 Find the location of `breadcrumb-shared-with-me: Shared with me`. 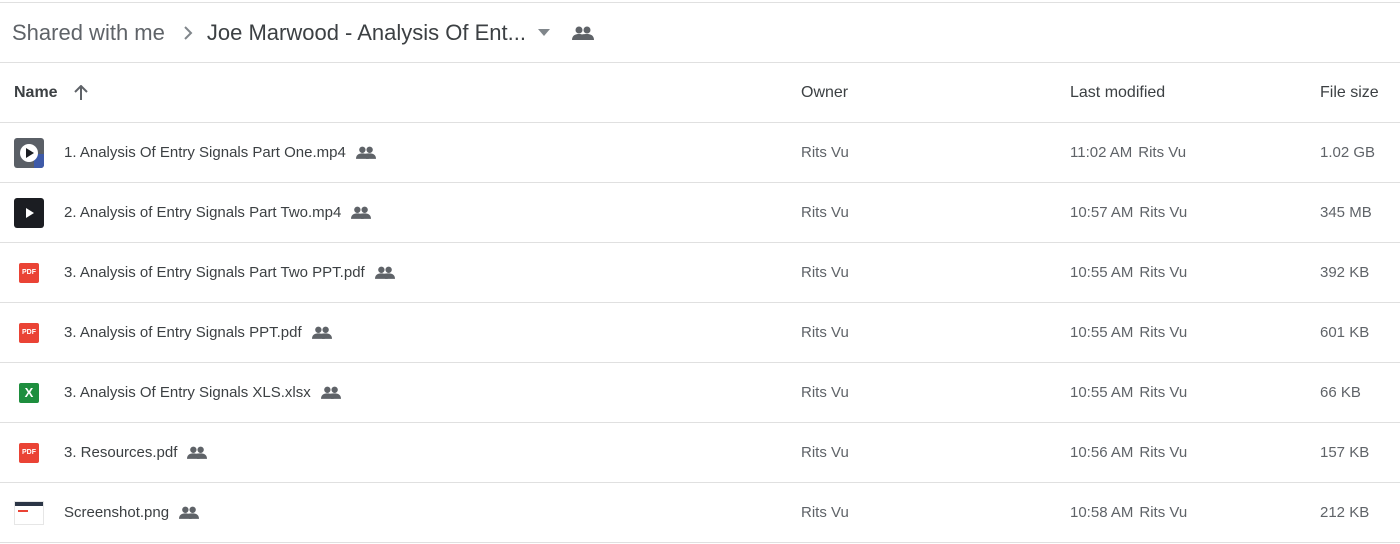

breadcrumb-shared-with-me: Shared with me is located at coordinates (88, 33).